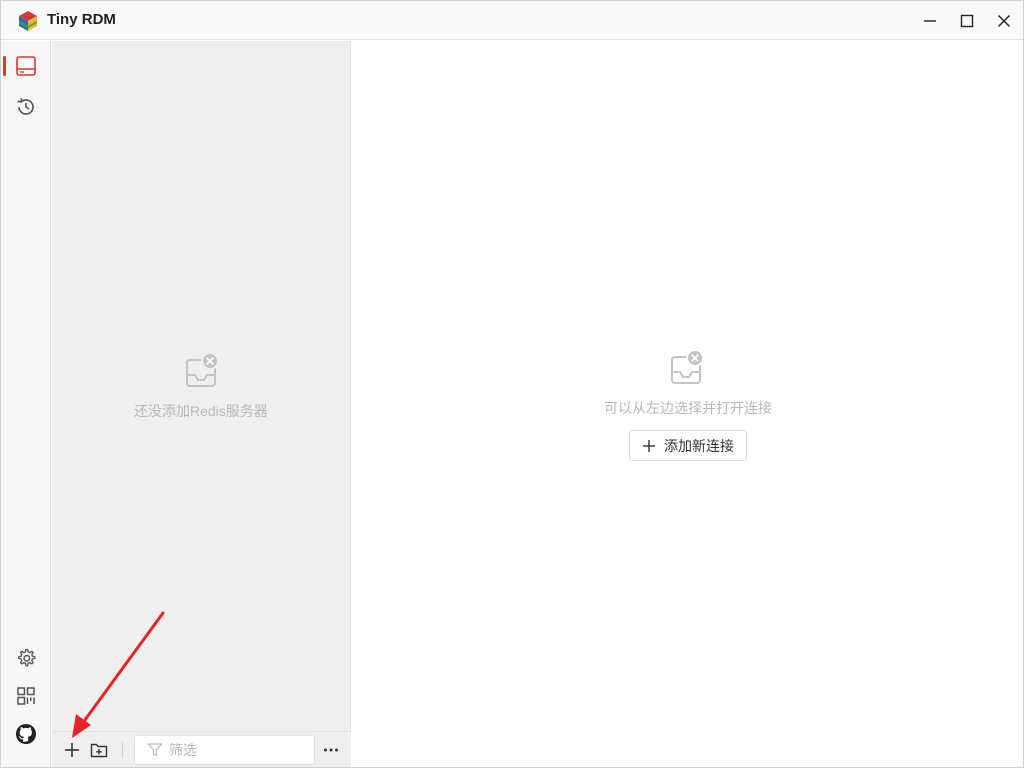  What do you see at coordinates (688, 408) in the screenshot?
I see `main-empty-message: 可以从左边选择并打开连接` at bounding box center [688, 408].